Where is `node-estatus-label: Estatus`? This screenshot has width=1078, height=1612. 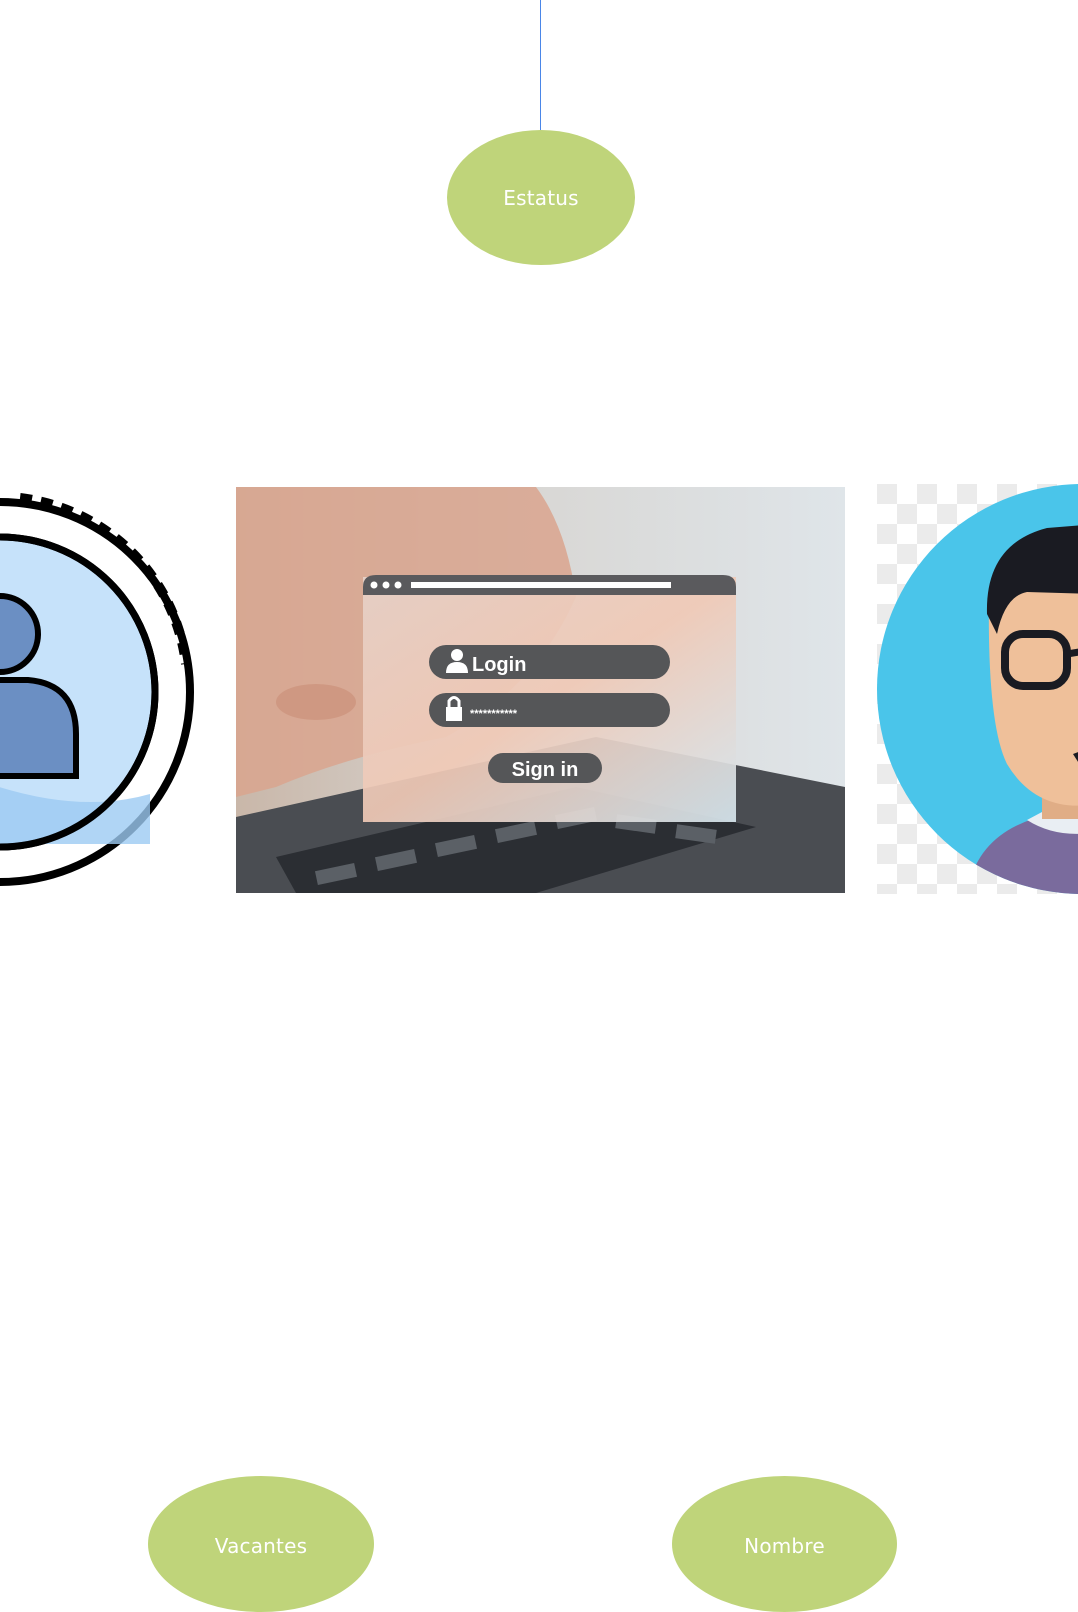 node-estatus-label: Estatus is located at coordinates (541, 197).